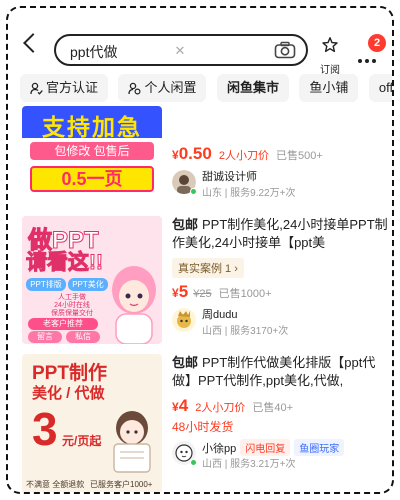  I want to click on price: 0.50, so click(195, 153).